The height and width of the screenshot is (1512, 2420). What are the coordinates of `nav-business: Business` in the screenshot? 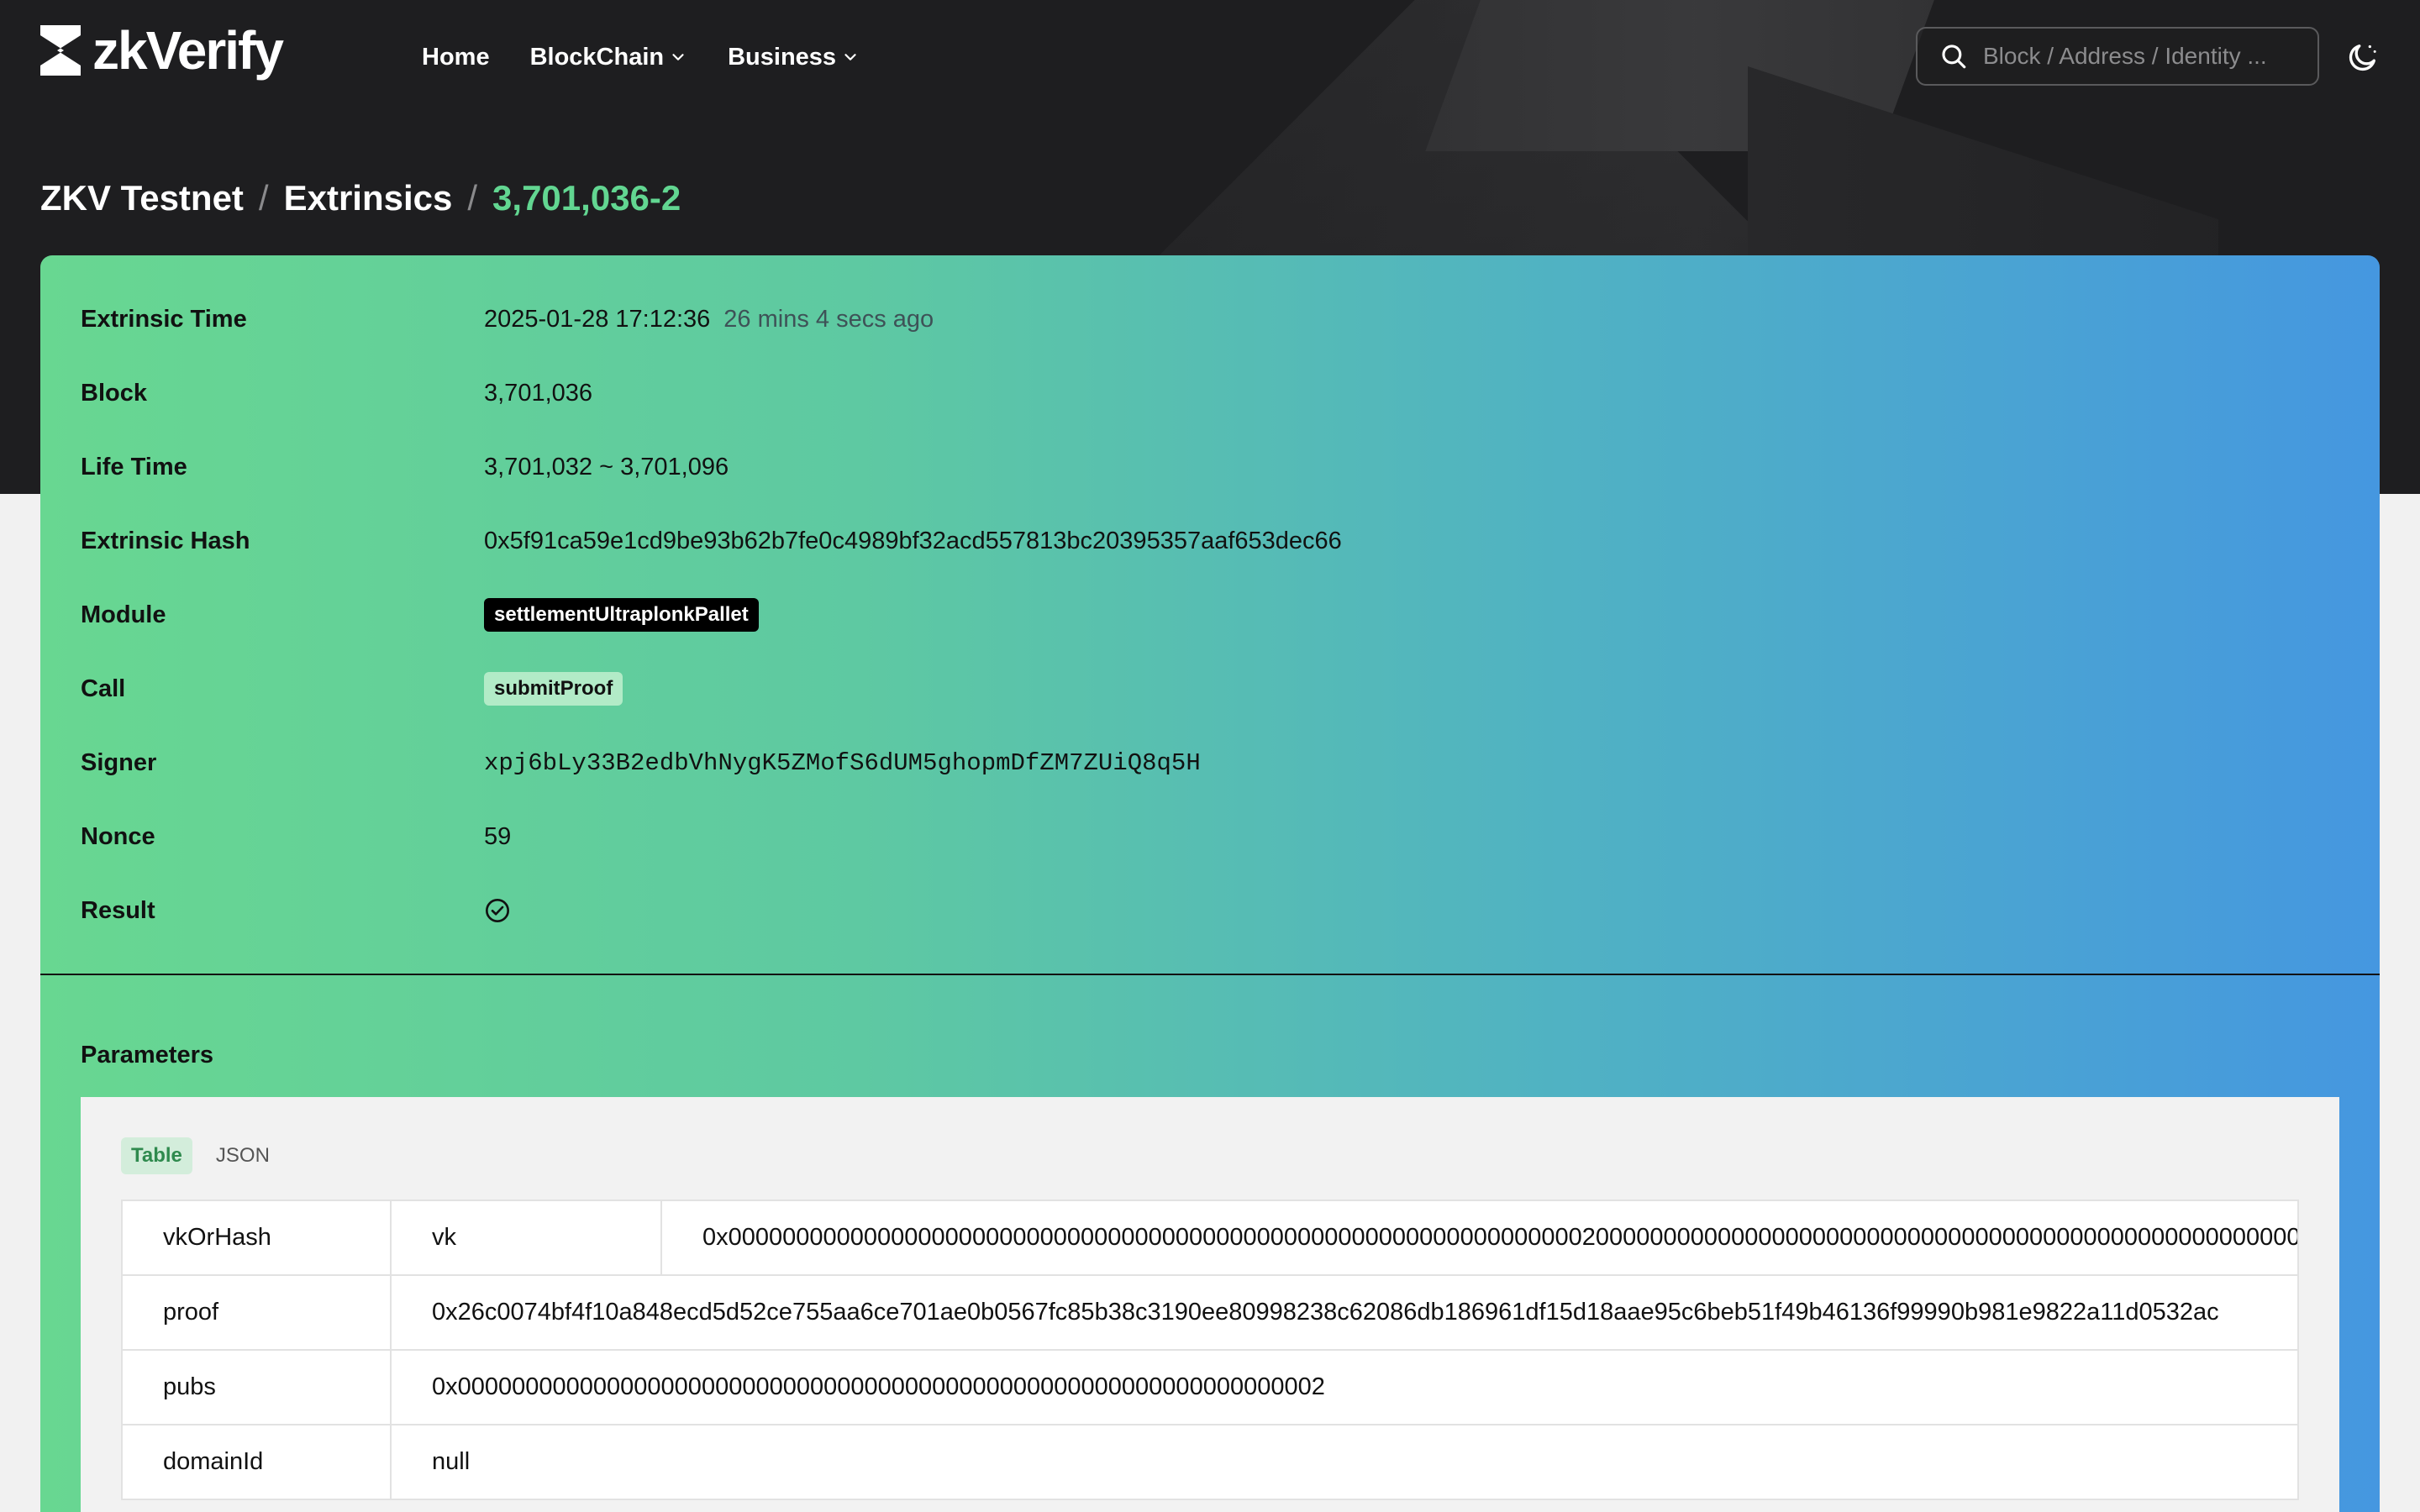 It's located at (794, 57).